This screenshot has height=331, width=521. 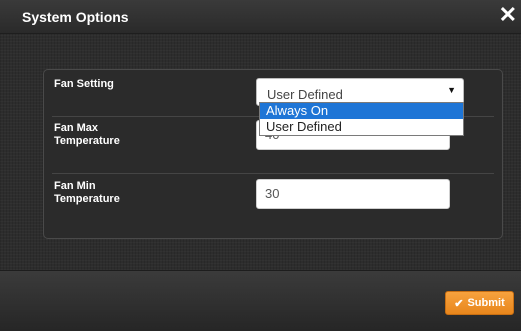 I want to click on dropdown-option-user-defined: User Defined, so click(x=361, y=127).